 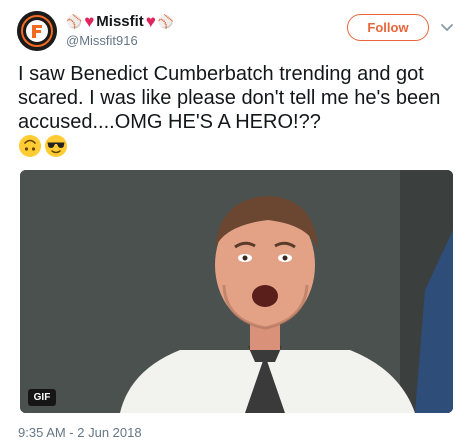 I want to click on avatar, so click(x=37, y=31).